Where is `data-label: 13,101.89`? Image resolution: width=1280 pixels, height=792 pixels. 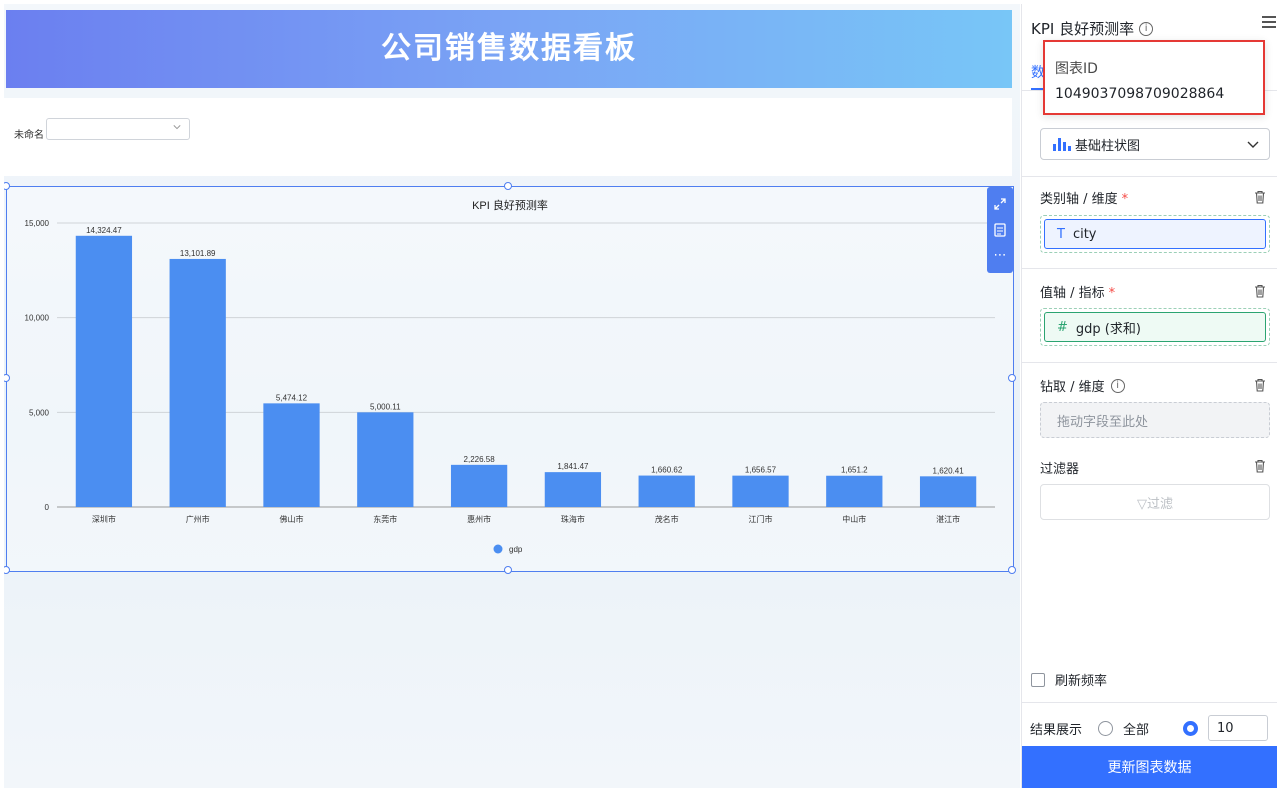
data-label: 13,101.89 is located at coordinates (198, 253).